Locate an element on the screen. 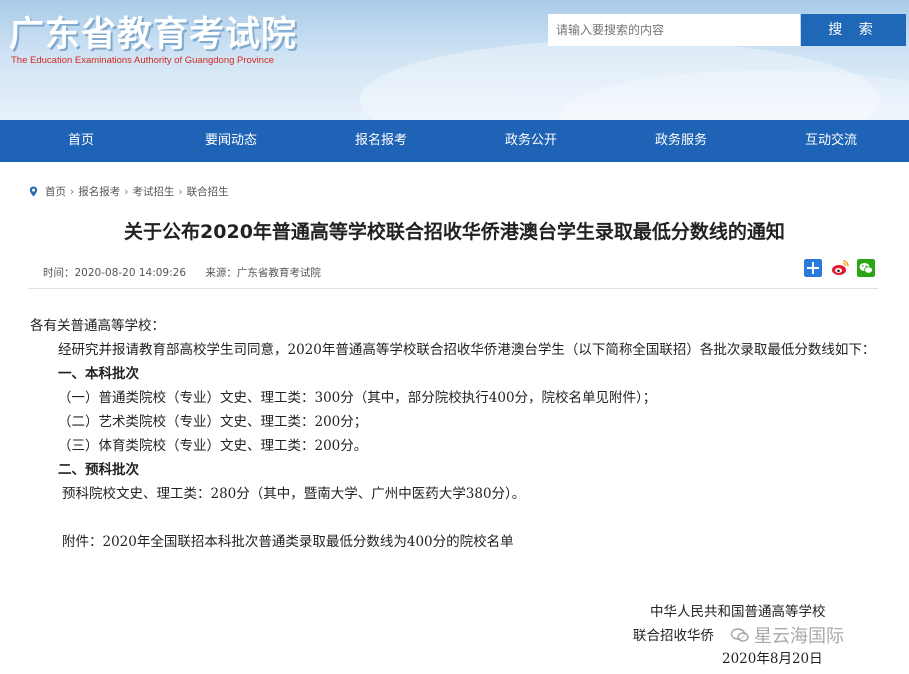  signature-line-2: 联合招收华侨 is located at coordinates (673, 636).